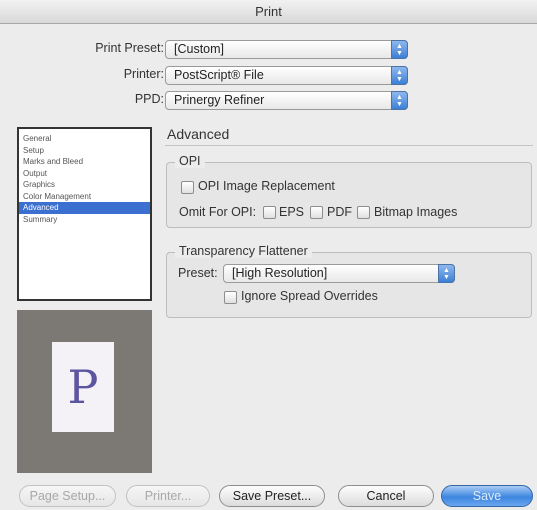 The height and width of the screenshot is (510, 537). Describe the element at coordinates (339, 212) in the screenshot. I see `omit-pdf-label: PDF` at that location.